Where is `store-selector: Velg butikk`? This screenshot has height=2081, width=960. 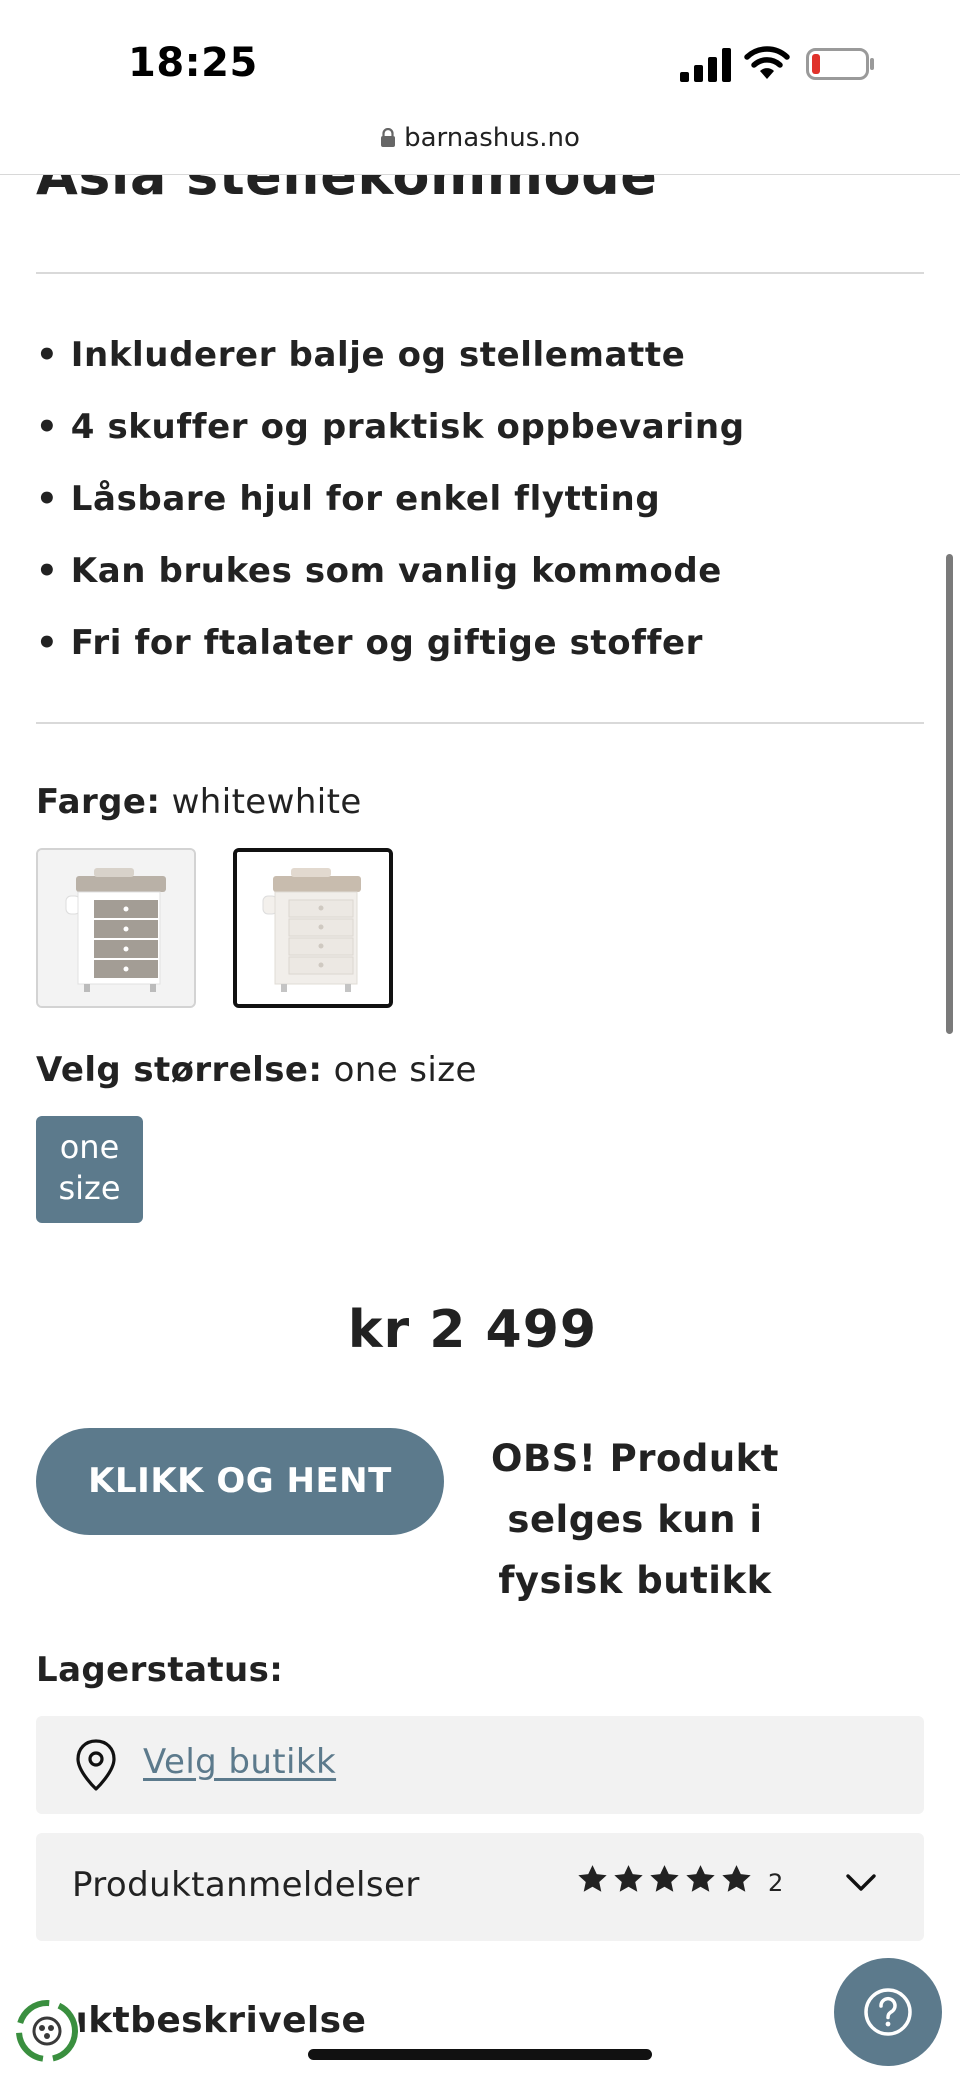 store-selector: Velg butikk is located at coordinates (480, 1765).